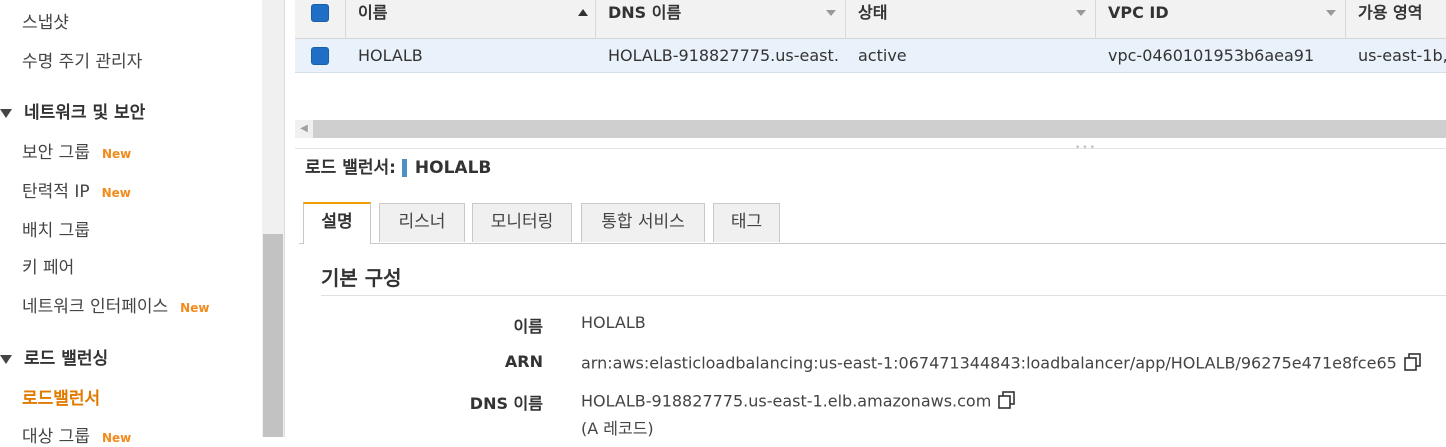 This screenshot has width=1446, height=447. I want to click on nav-item-target-groups: 대상 그룹 New, so click(76, 434).